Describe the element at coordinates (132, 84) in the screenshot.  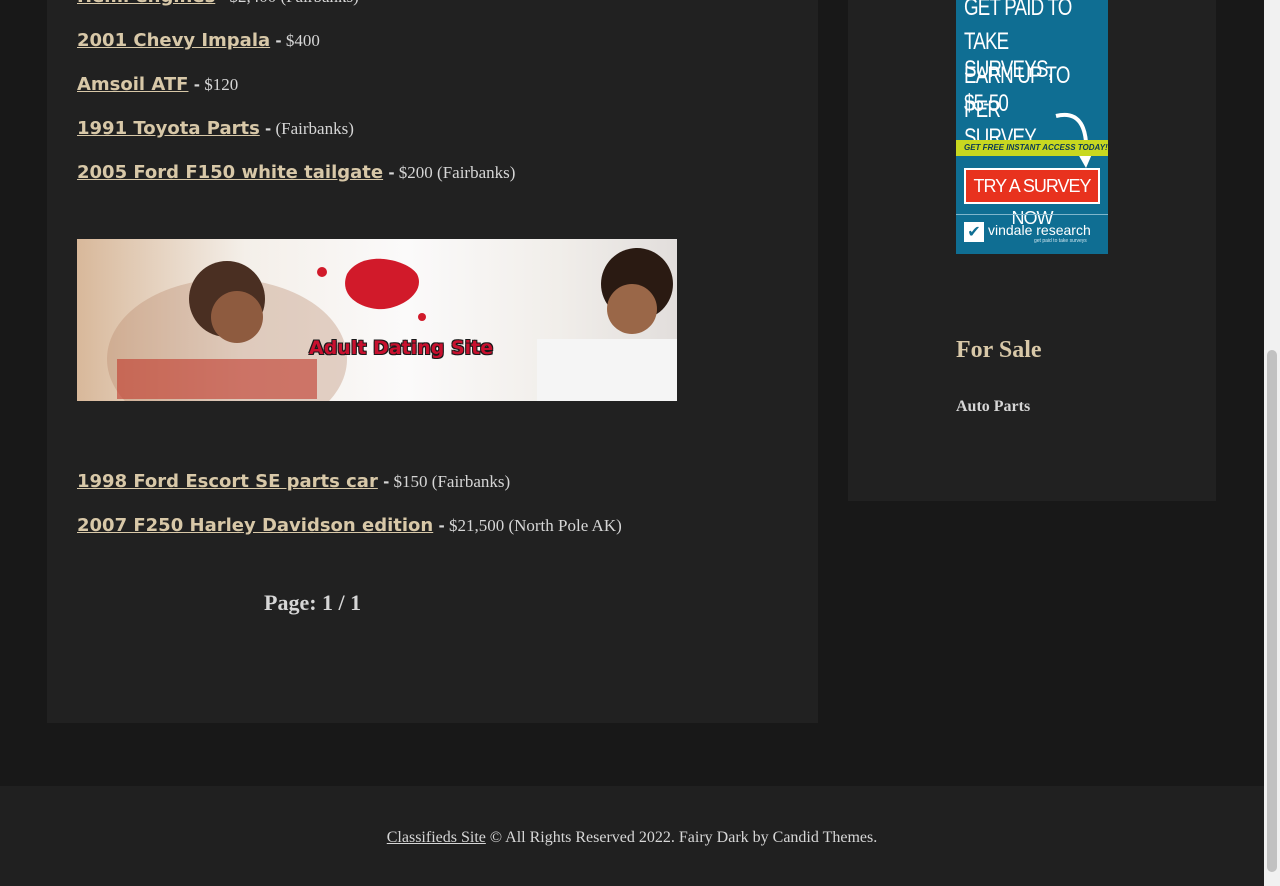
I see `listing-link: Amsoil ATF` at that location.